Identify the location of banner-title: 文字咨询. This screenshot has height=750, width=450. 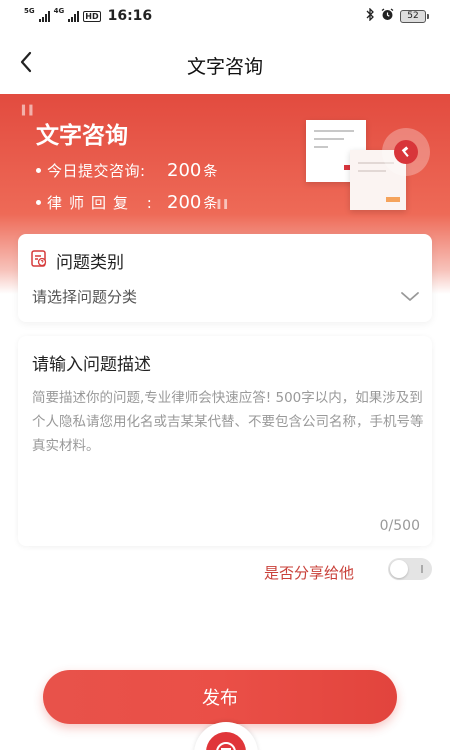
(82, 136).